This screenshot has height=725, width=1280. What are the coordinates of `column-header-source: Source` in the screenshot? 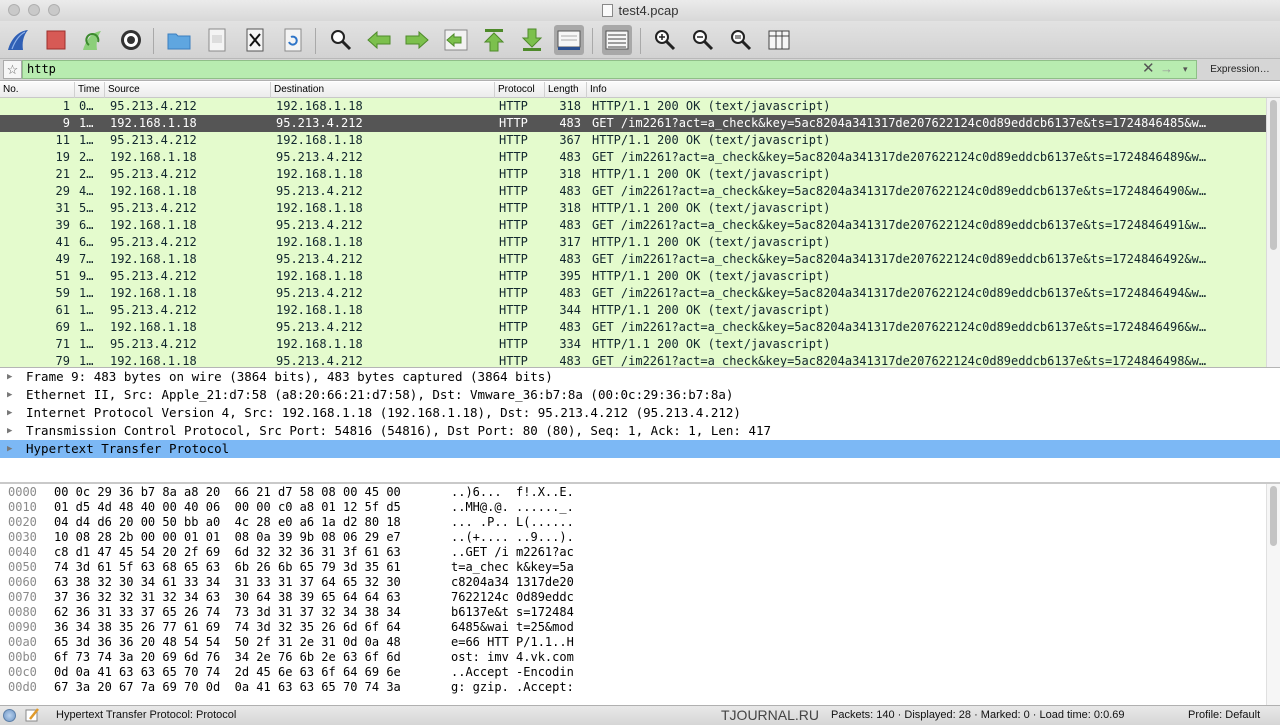 It's located at (188, 90).